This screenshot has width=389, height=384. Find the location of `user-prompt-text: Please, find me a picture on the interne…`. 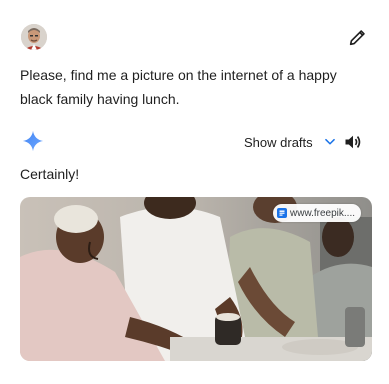

user-prompt-text: Please, find me a picture on the interne… is located at coordinates (178, 87).